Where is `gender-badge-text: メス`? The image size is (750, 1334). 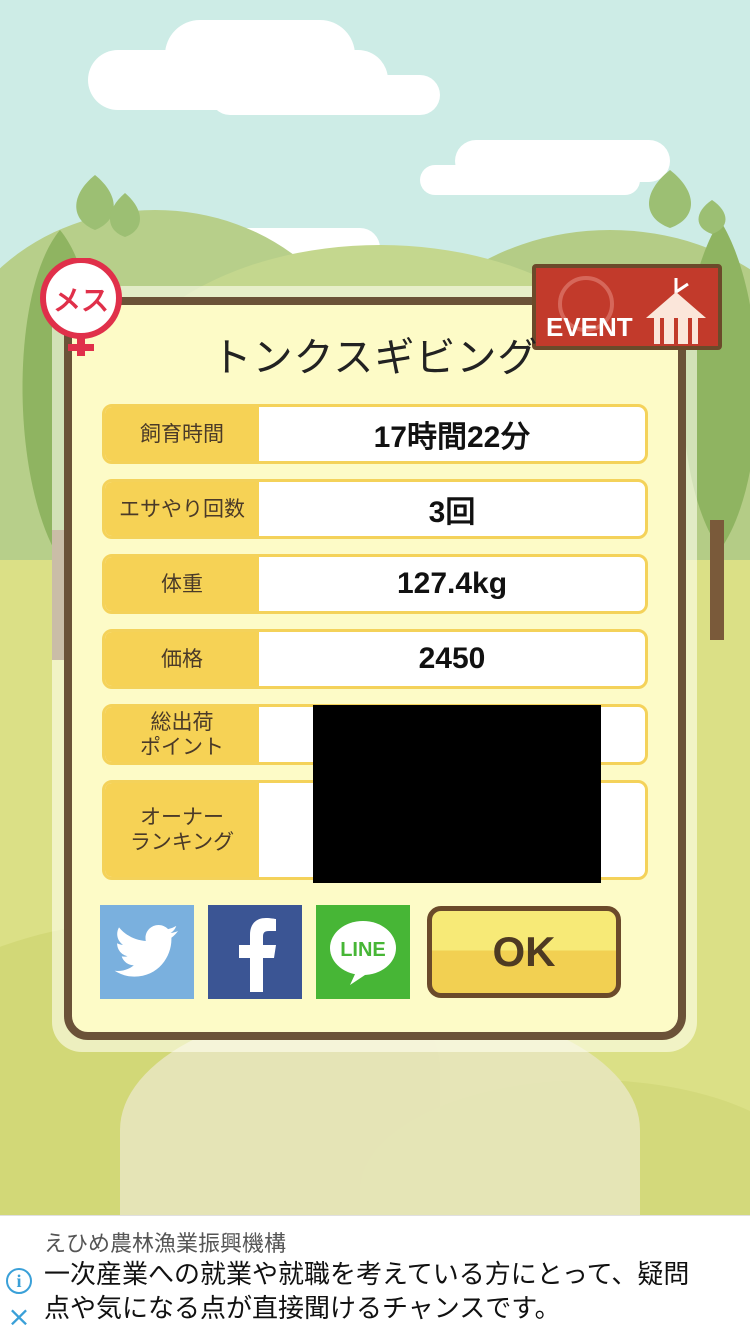 gender-badge-text: メス is located at coordinates (81, 300).